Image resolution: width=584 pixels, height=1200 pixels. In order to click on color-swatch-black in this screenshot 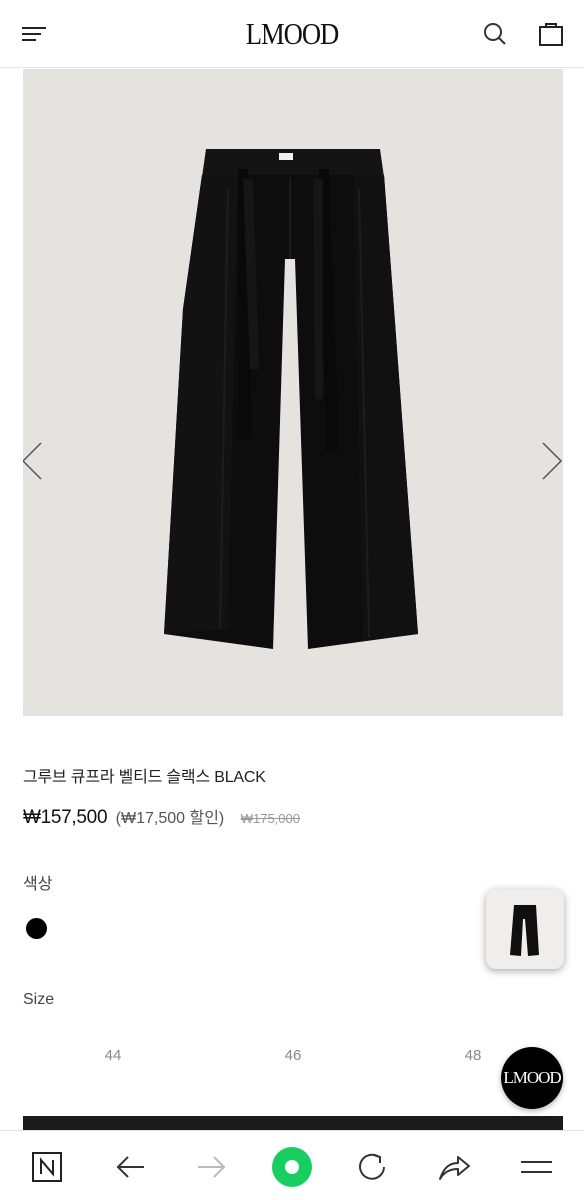, I will do `click(36, 928)`.